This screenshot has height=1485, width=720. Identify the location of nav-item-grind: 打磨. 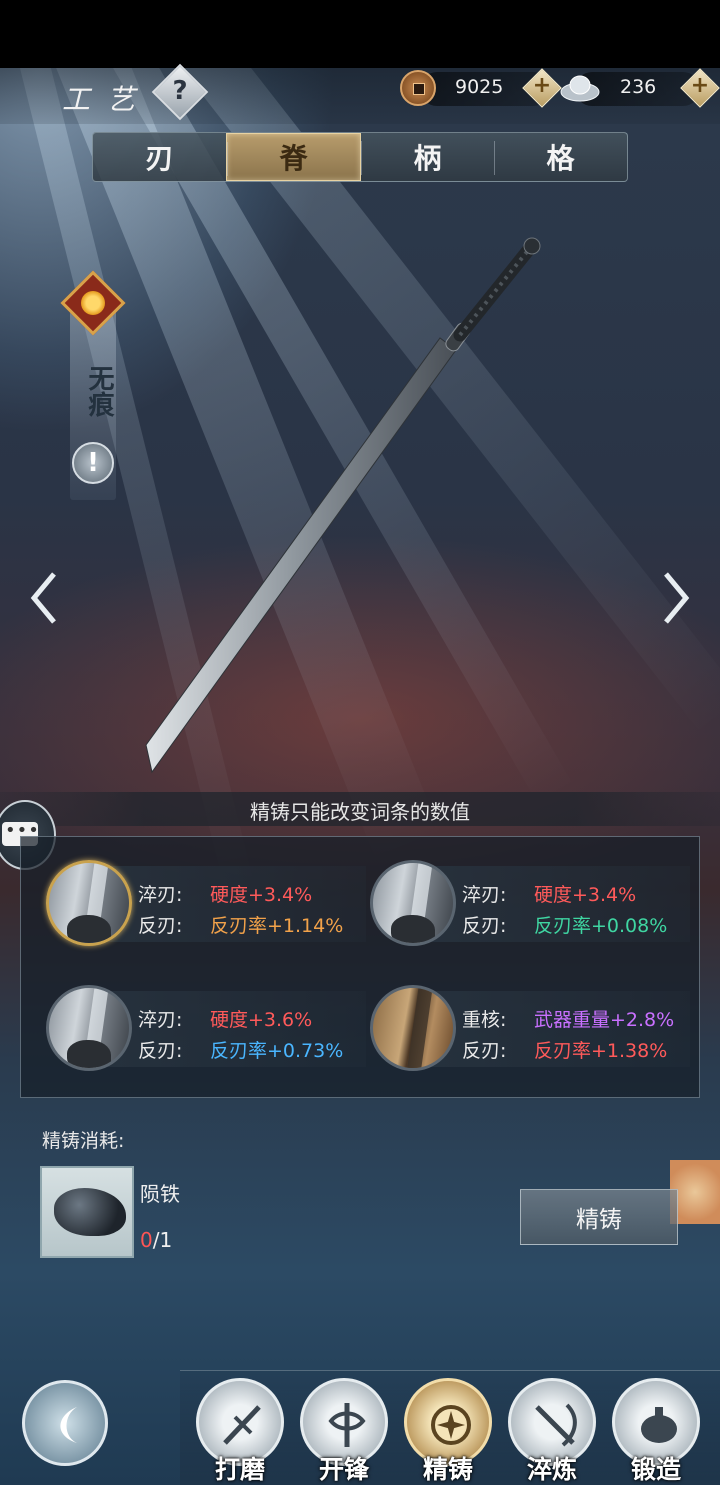
(240, 1431).